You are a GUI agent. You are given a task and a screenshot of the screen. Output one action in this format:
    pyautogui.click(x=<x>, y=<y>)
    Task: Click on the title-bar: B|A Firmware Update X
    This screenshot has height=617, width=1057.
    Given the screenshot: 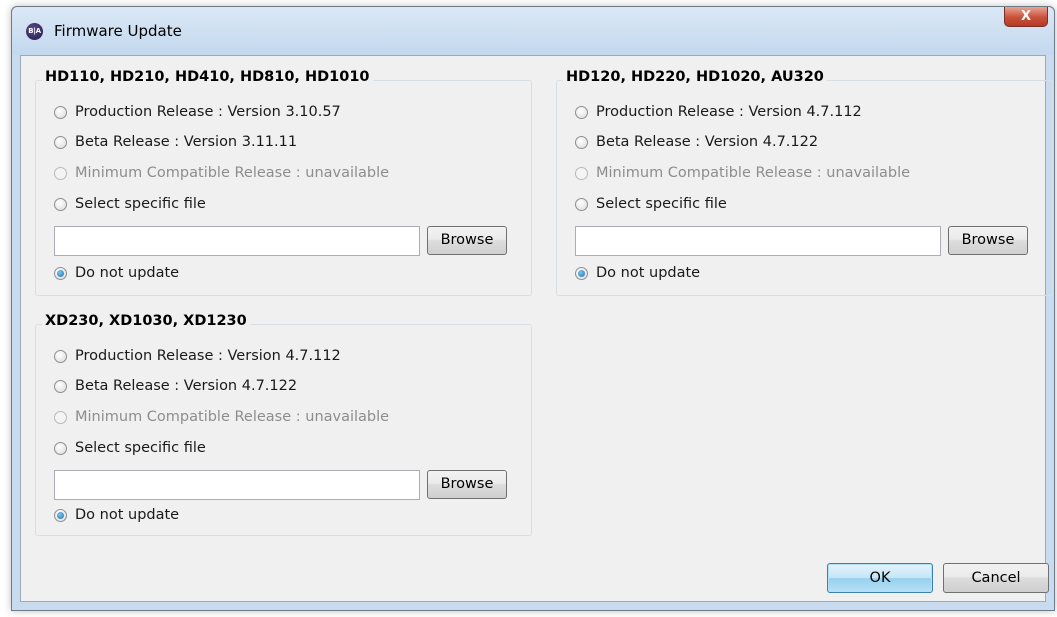 What is the action you would take?
    pyautogui.click(x=533, y=31)
    